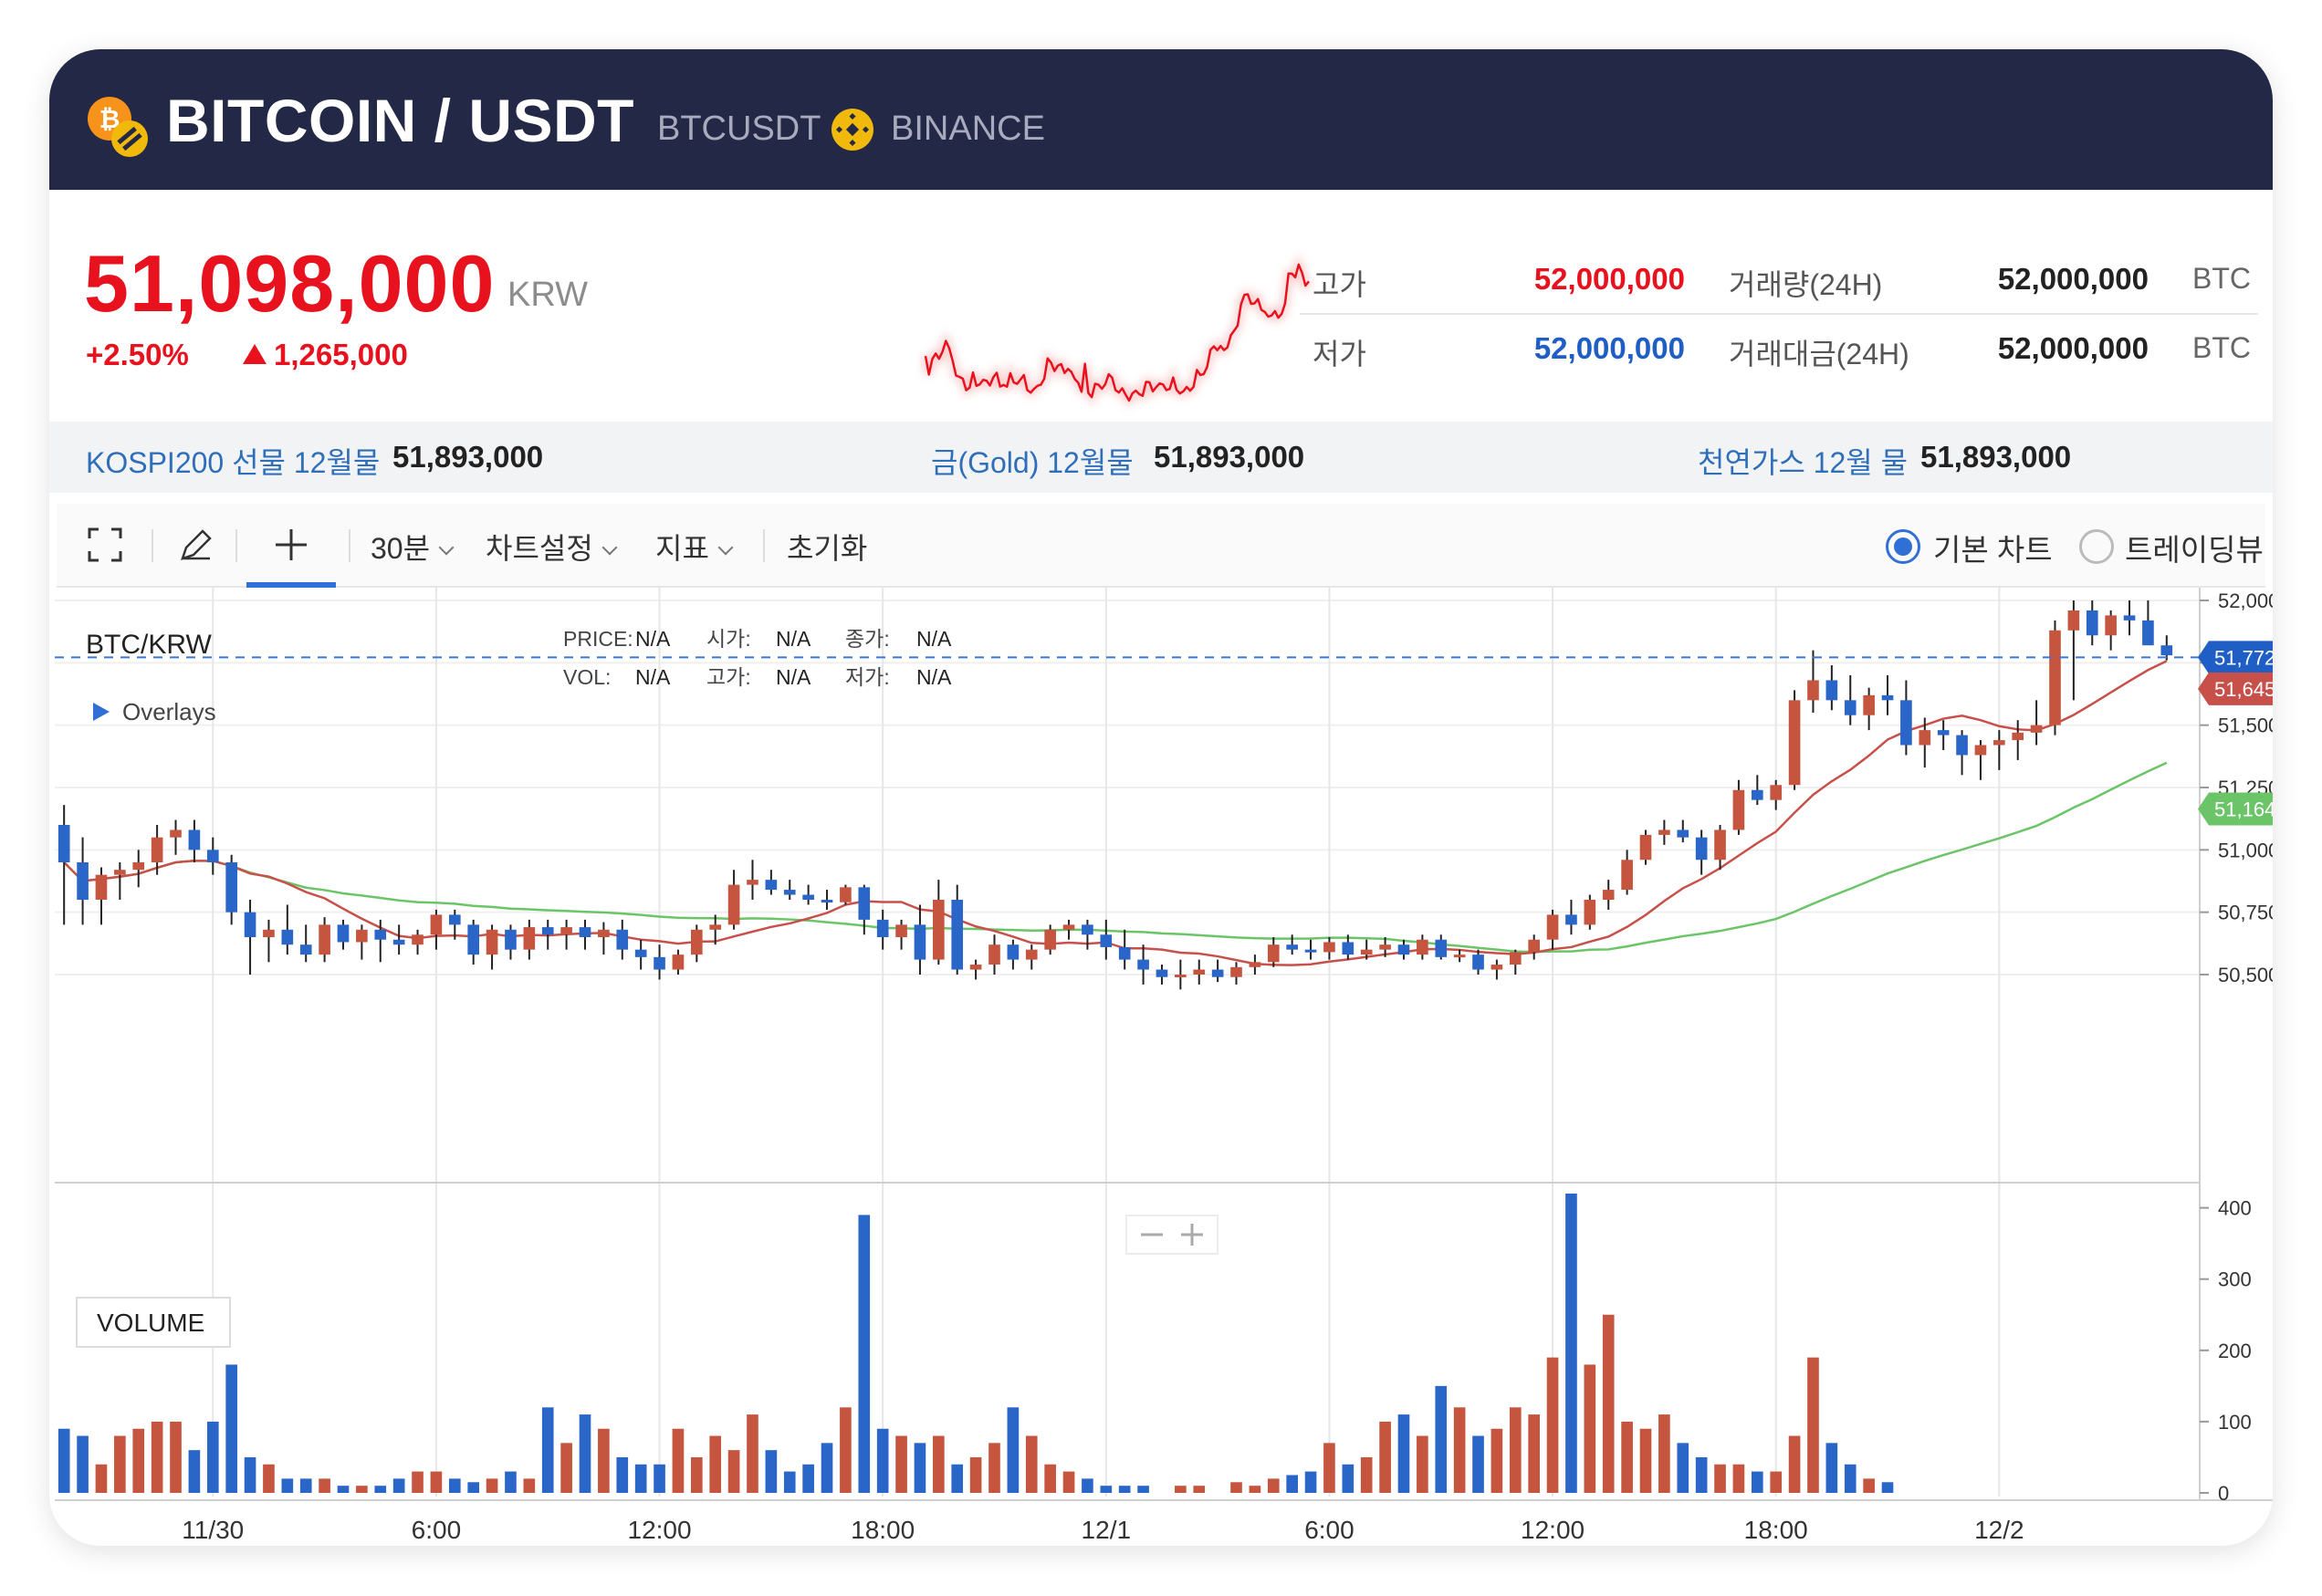 The width and height of the screenshot is (2322, 1596). What do you see at coordinates (2243, 809) in the screenshot?
I see `price-tag-label: 51,164,240` at bounding box center [2243, 809].